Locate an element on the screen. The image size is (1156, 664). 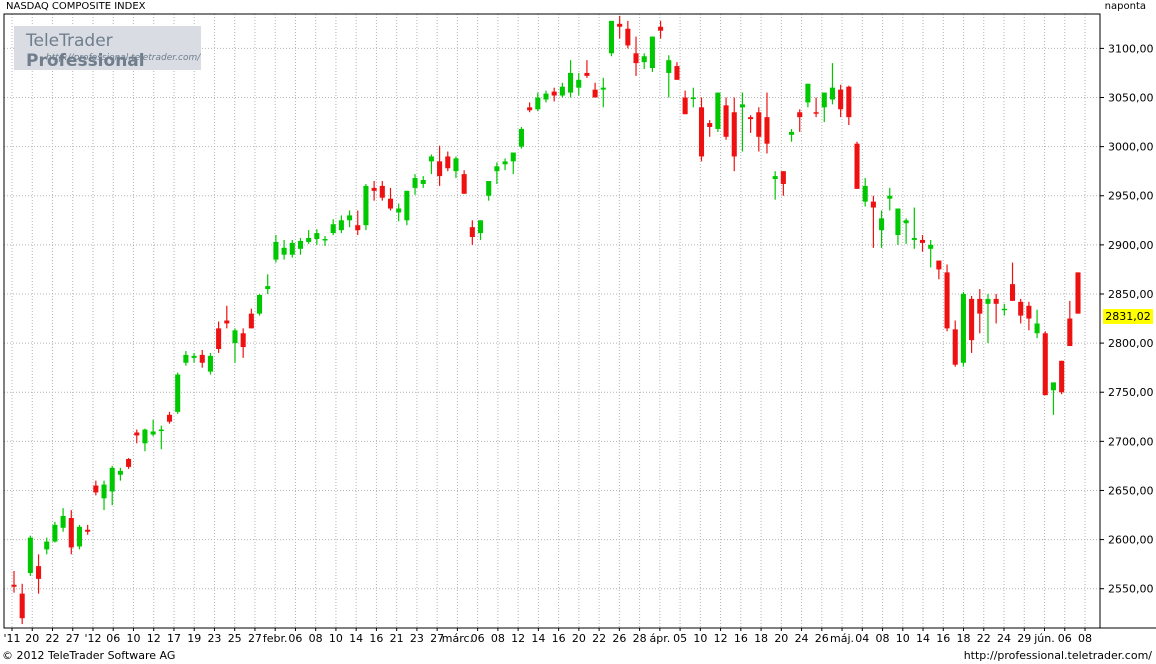
x-tick-label: máj. is located at coordinates (842, 638).